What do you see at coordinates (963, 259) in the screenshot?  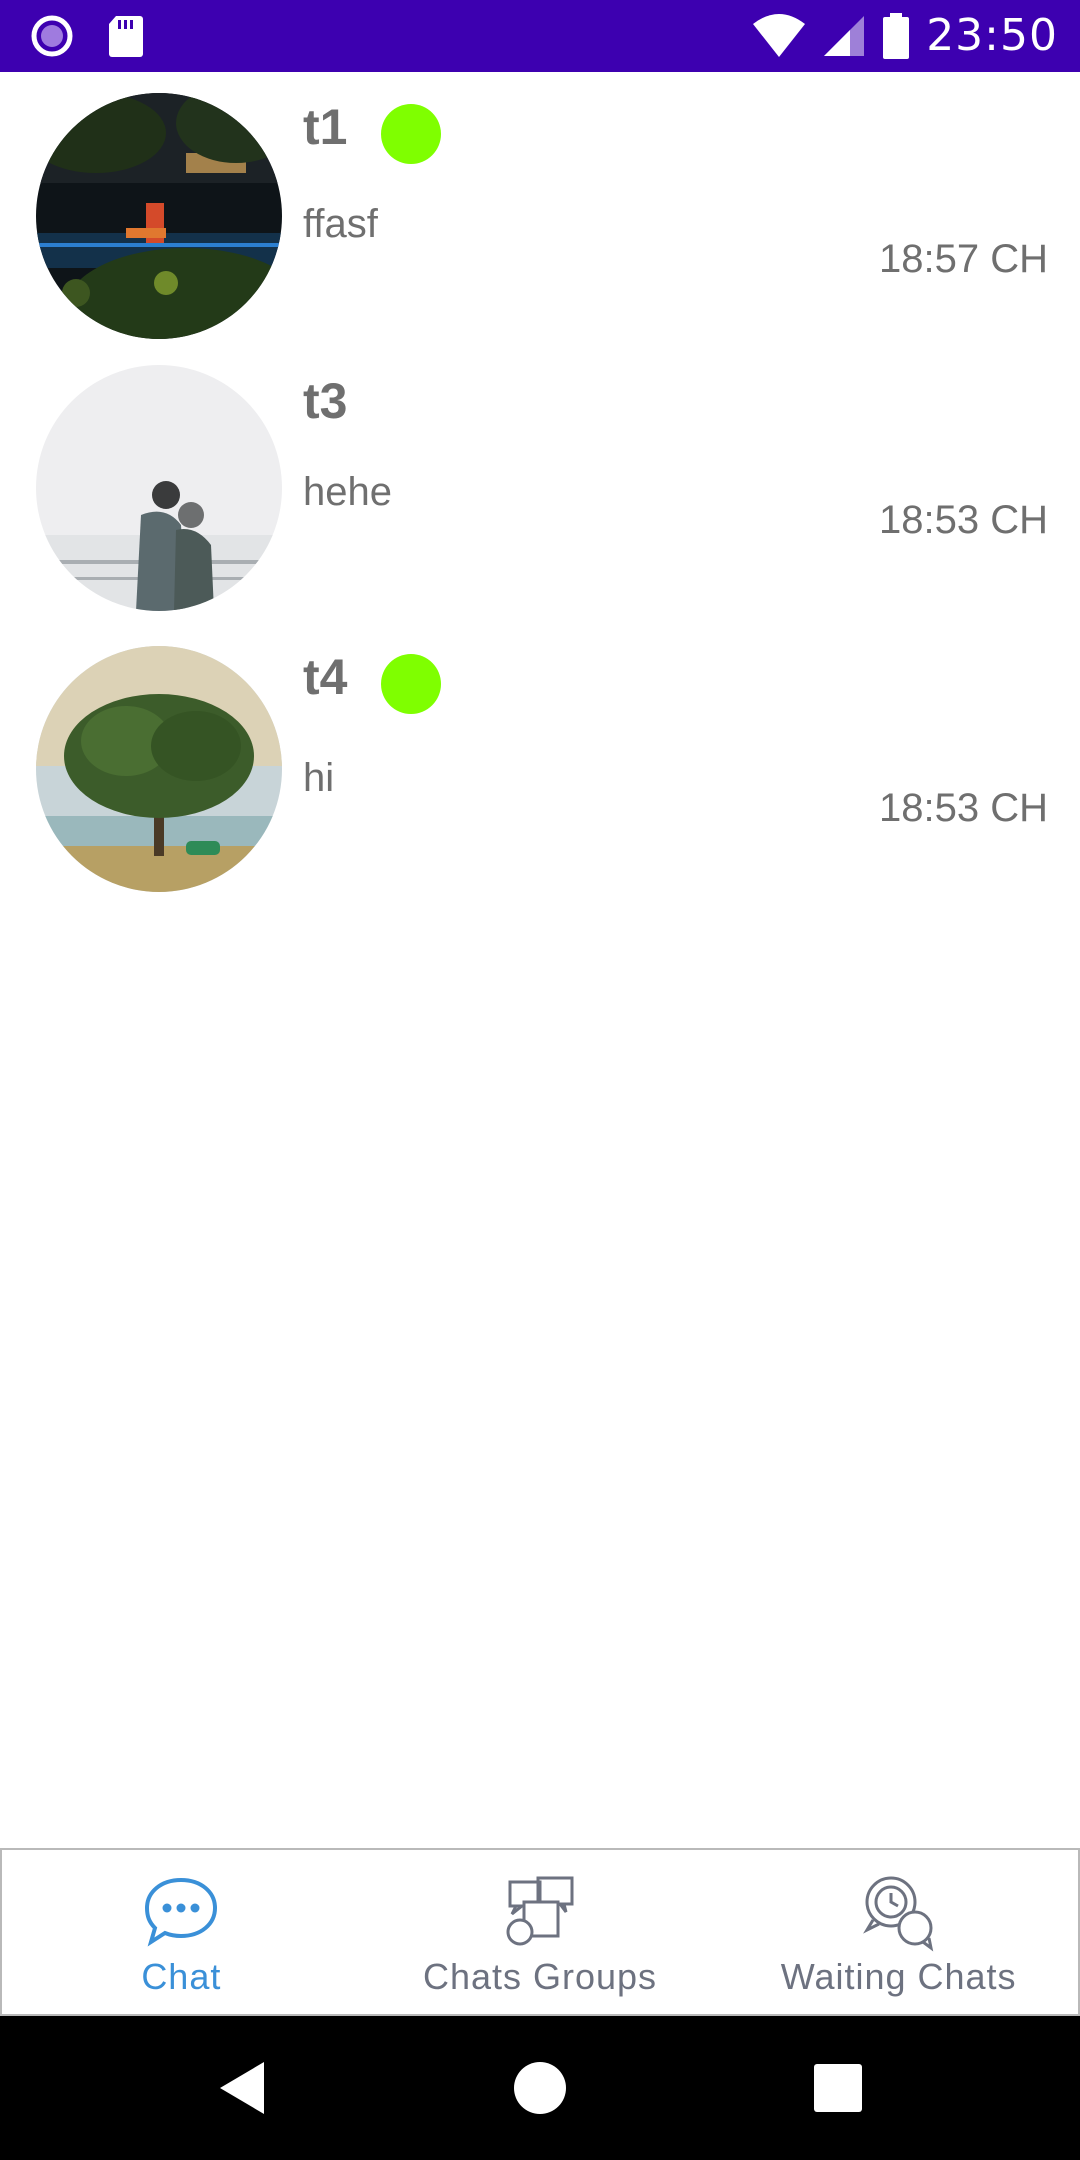 I see `message-time: 18:57 CH` at bounding box center [963, 259].